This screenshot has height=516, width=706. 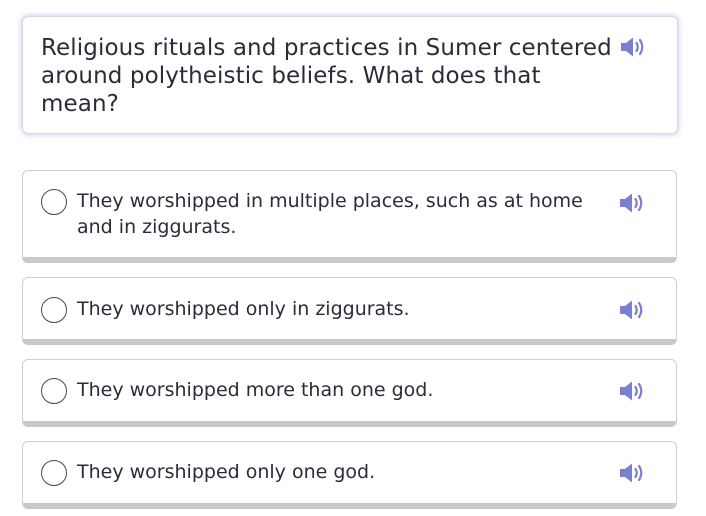 I want to click on answer-option-3: They worshipped more than one god., so click(x=349, y=393).